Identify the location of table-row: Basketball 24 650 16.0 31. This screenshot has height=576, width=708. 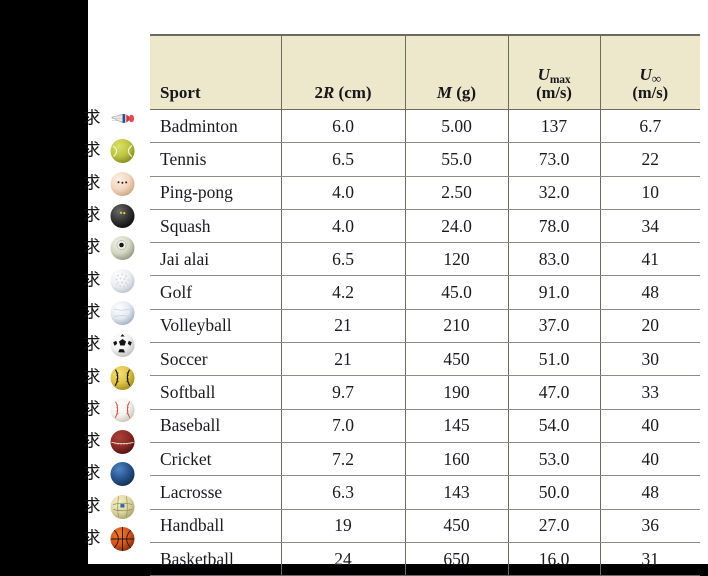
(425, 559).